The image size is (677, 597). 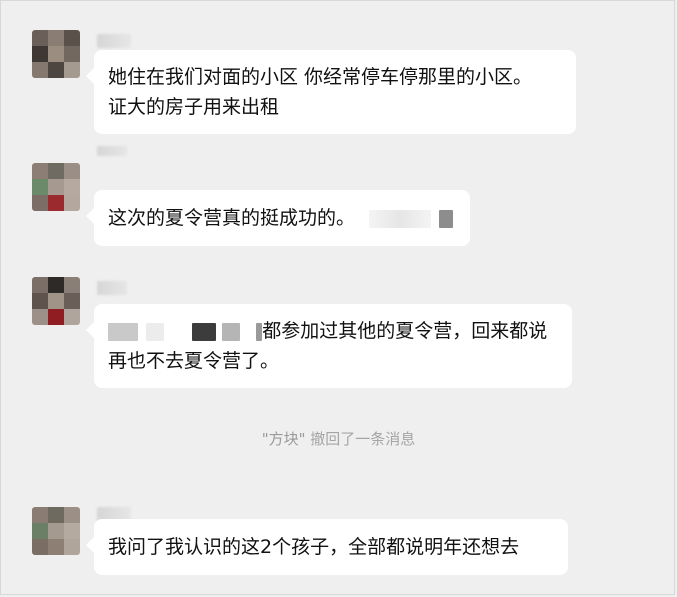 What do you see at coordinates (283, 439) in the screenshot?
I see `recall-sender-name: "方块"` at bounding box center [283, 439].